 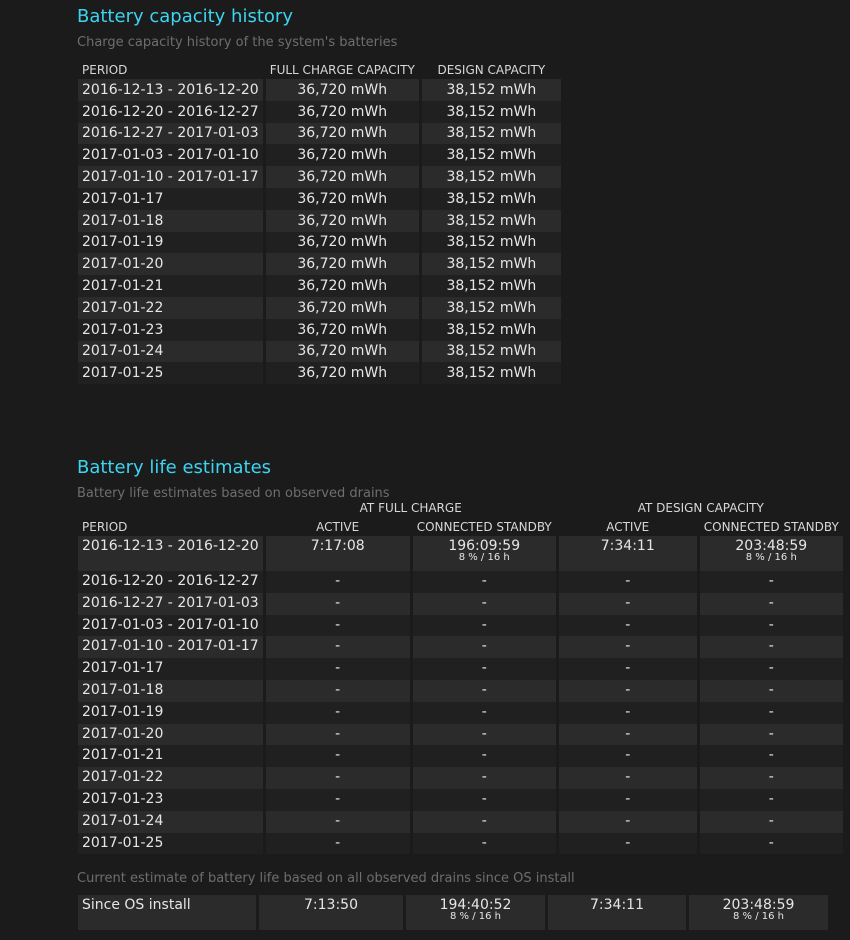 I want to click on table-row: 2017-01-20 36,720 mWh 38,152 mWh, so click(x=319, y=264).